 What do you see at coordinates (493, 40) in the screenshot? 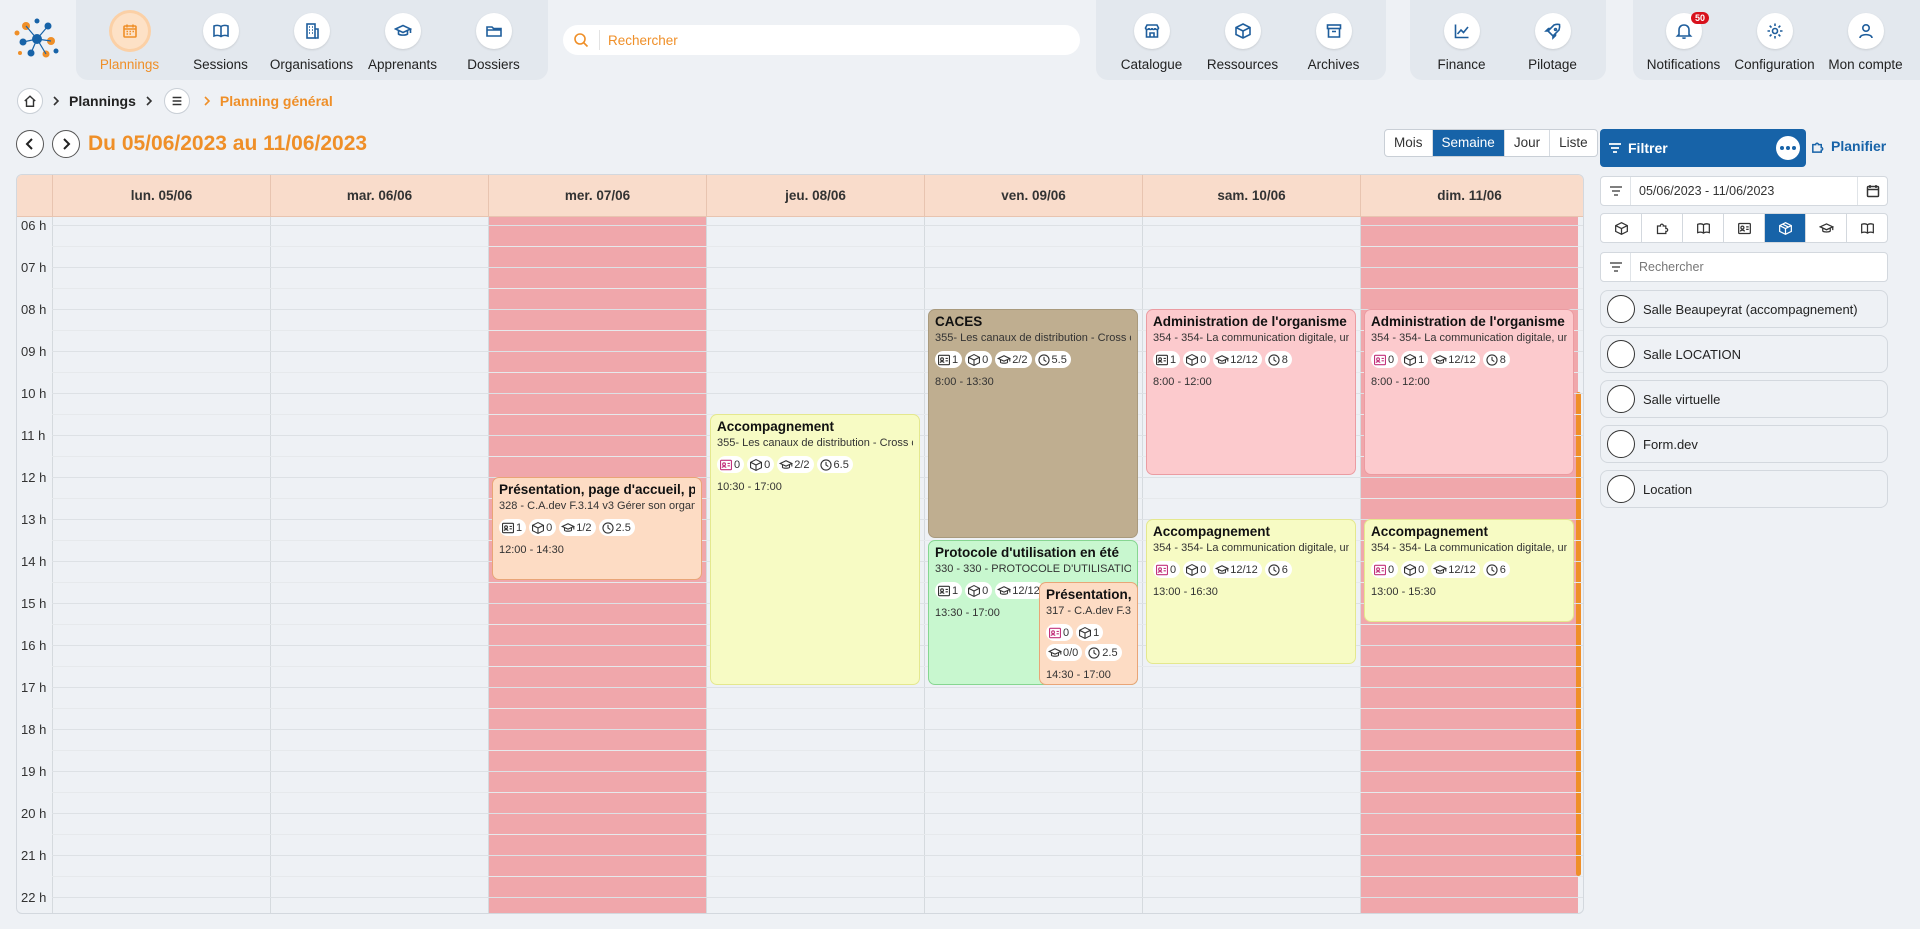
I see `nav-dossiers: Dossiers` at bounding box center [493, 40].